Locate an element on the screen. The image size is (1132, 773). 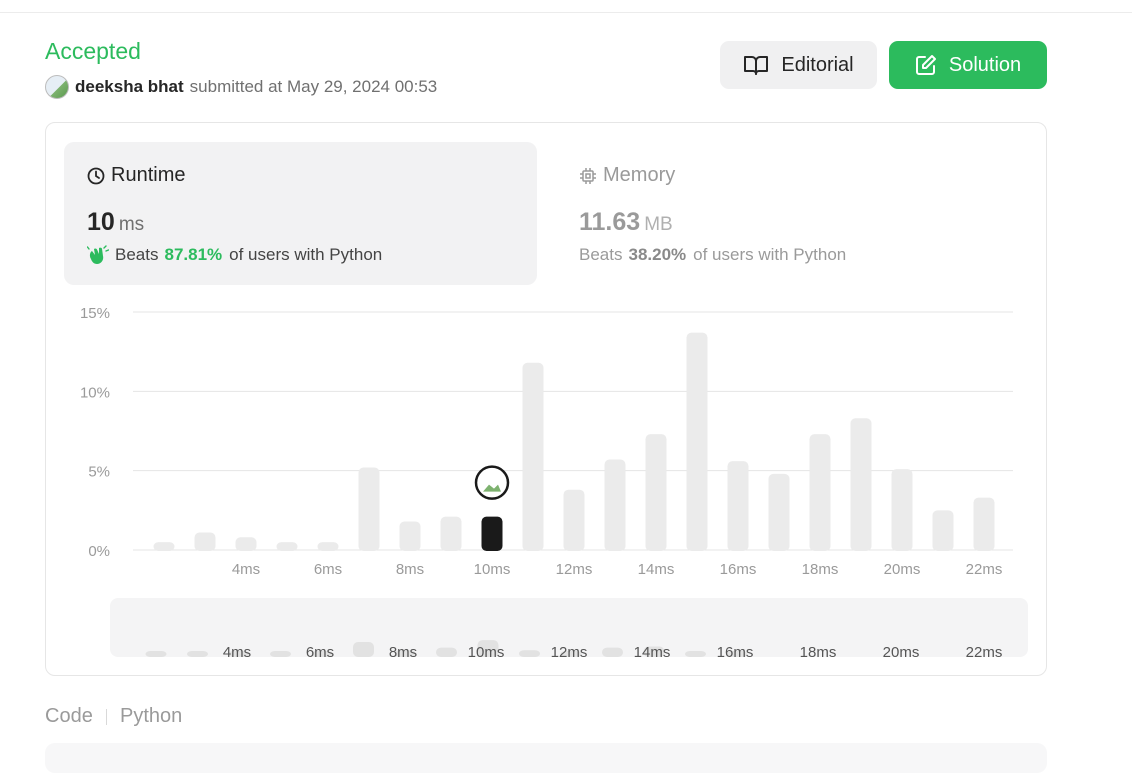
overview-tick-label: 10ms is located at coordinates (486, 652).